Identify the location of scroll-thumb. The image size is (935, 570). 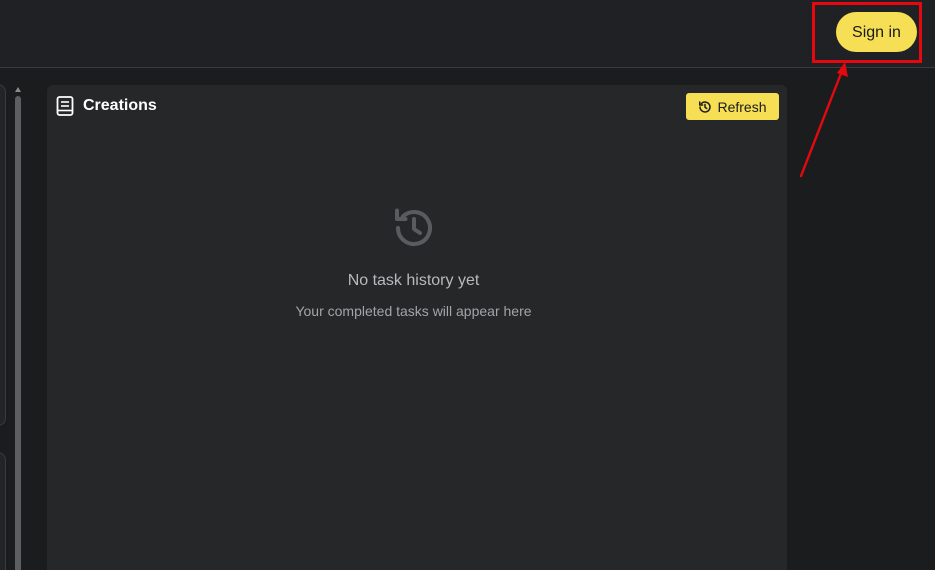
(18, 333).